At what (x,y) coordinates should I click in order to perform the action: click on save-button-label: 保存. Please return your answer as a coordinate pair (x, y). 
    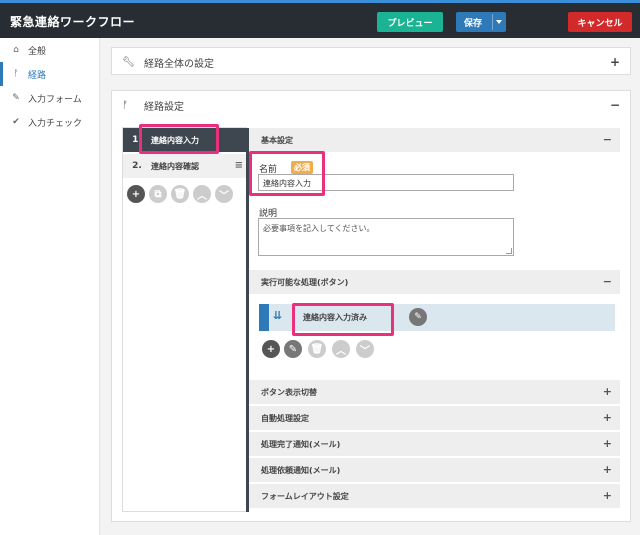
    Looking at the image, I should click on (473, 24).